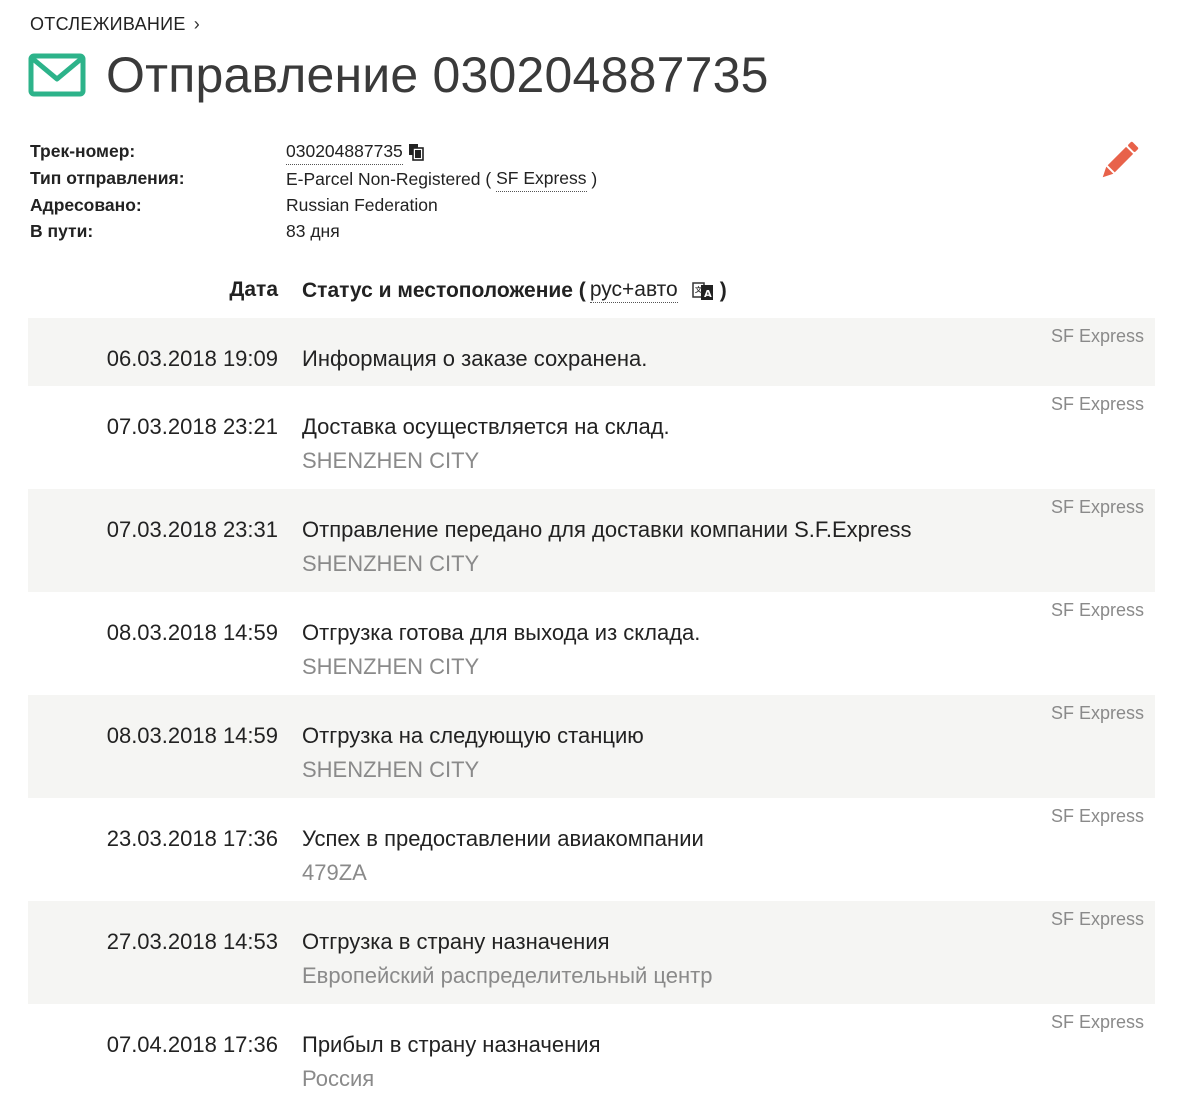 The image size is (1185, 1115). What do you see at coordinates (723, 290) in the screenshot?
I see `status-header-close: )` at bounding box center [723, 290].